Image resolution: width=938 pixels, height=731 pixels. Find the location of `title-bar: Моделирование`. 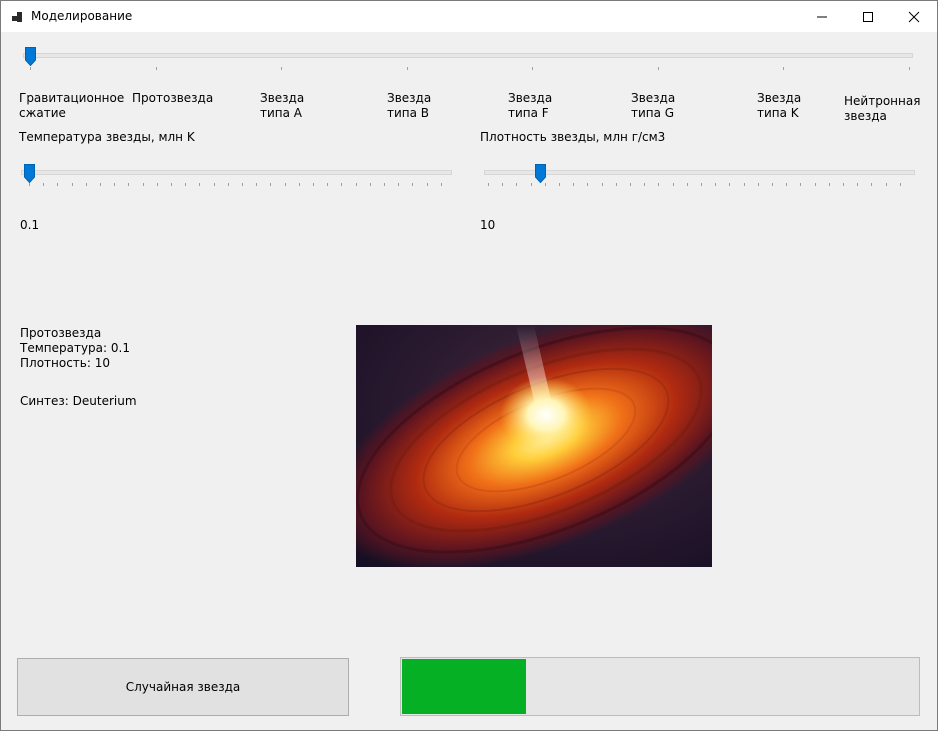

title-bar: Моделирование is located at coordinates (469, 16).